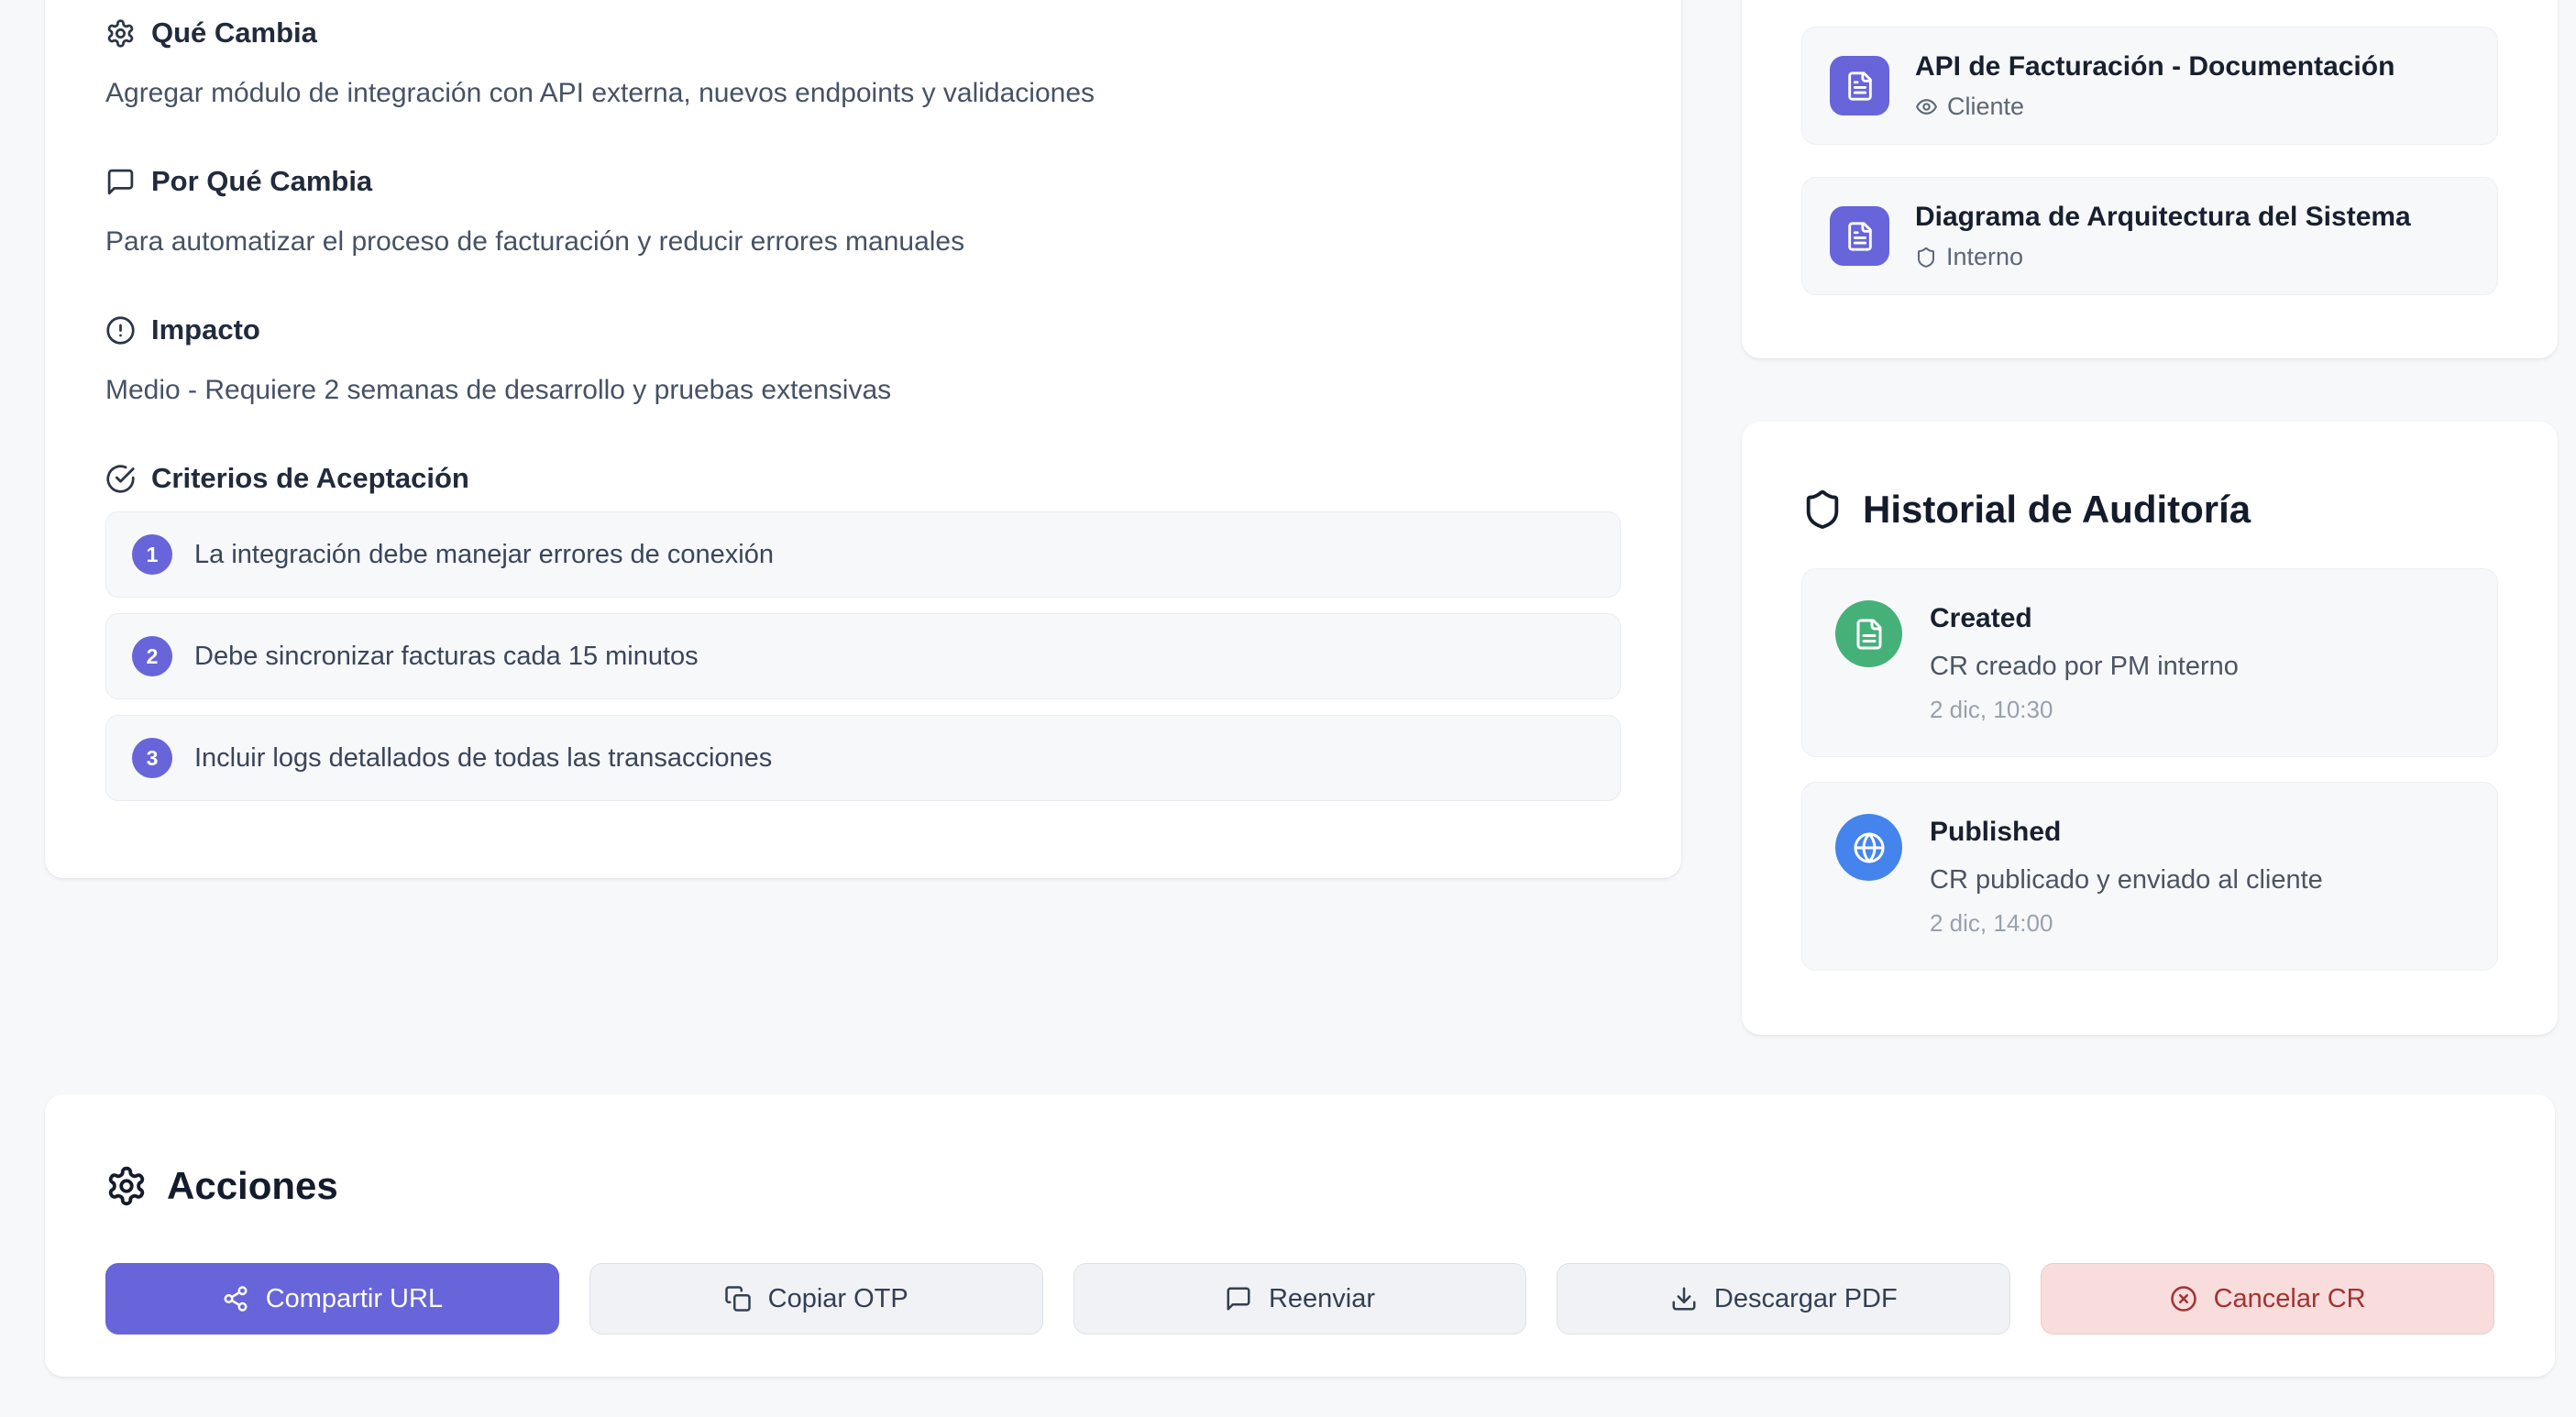 This screenshot has width=2576, height=1417. Describe the element at coordinates (2289, 1298) in the screenshot. I see `button-label: Cancelar CR` at that location.